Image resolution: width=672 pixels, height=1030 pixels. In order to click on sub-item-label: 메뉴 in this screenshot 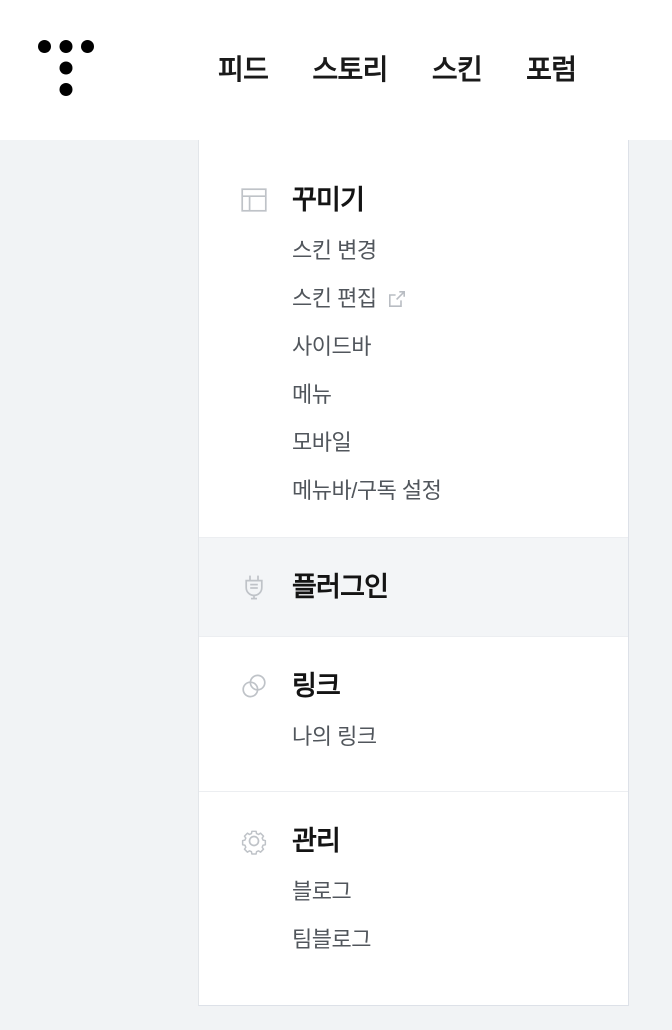, I will do `click(312, 394)`.